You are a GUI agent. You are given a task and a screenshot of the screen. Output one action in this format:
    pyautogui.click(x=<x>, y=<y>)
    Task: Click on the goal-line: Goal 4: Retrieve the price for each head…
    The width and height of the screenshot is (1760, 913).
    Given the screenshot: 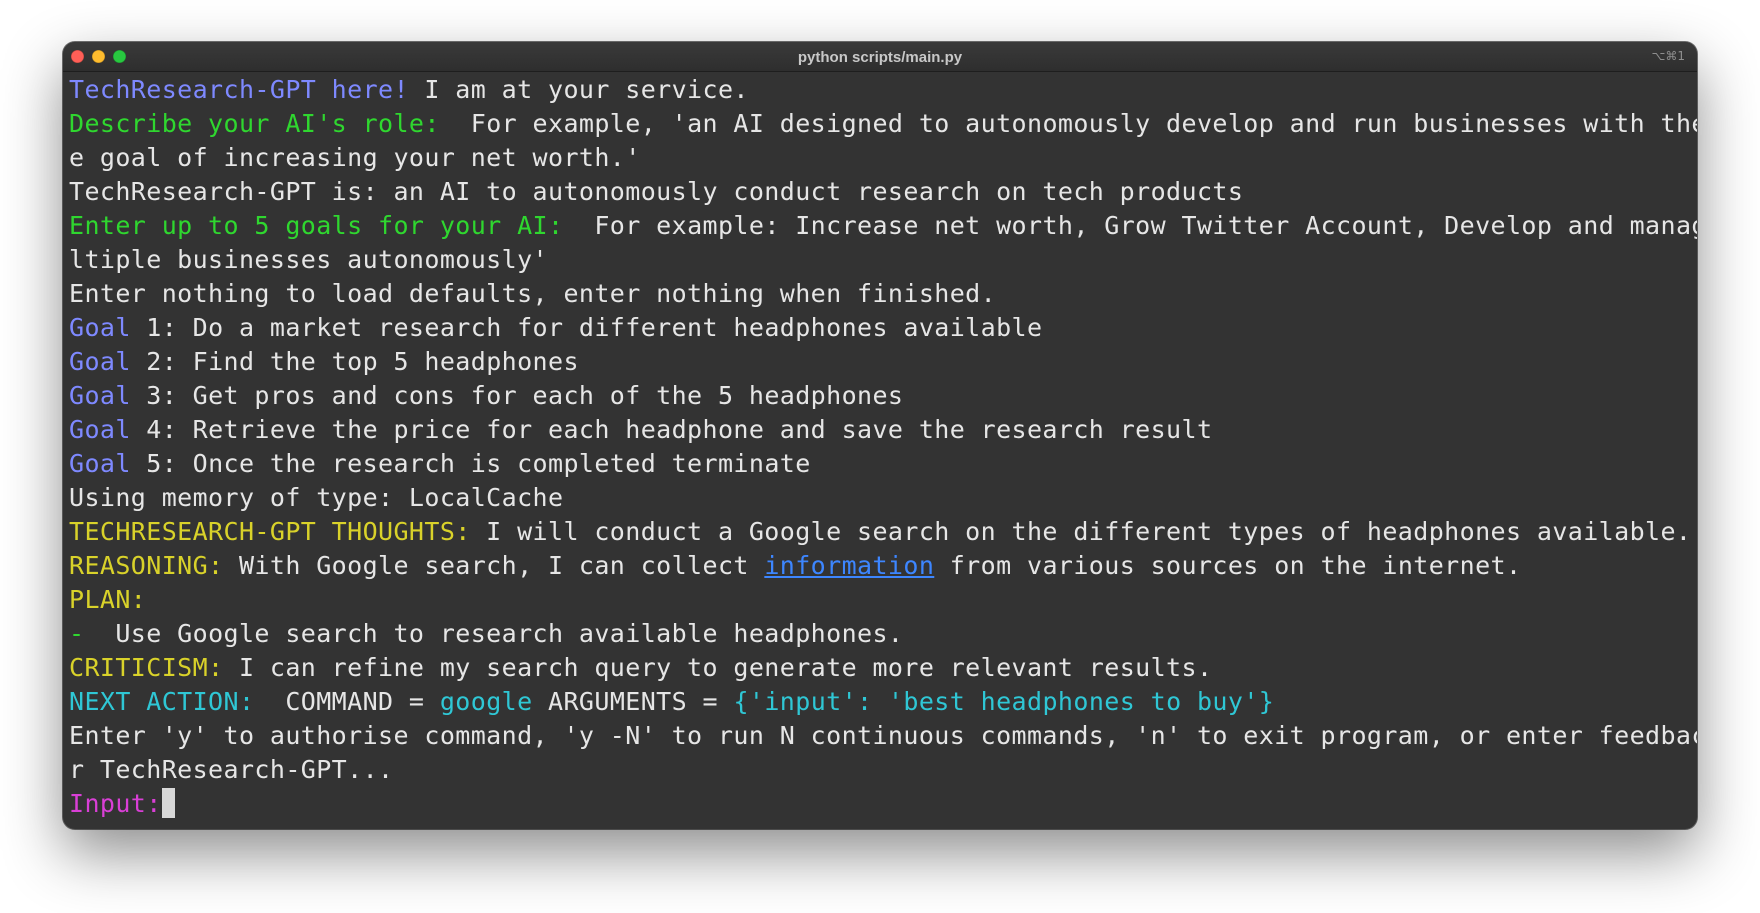 What is the action you would take?
    pyautogui.click(x=880, y=430)
    